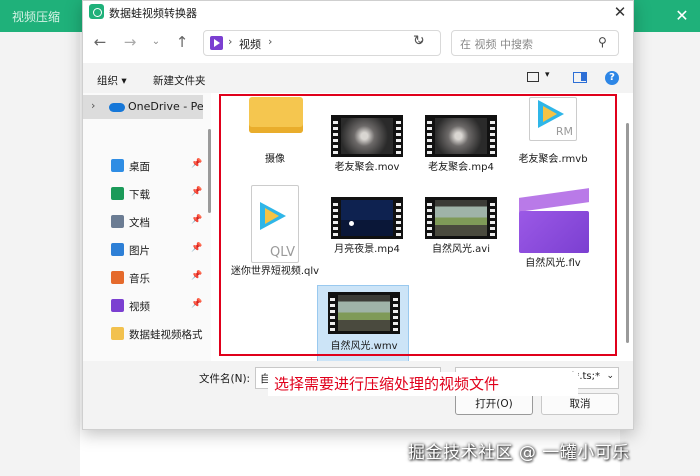  I want to click on sidebar-item: 图片 📌, so click(145, 250).